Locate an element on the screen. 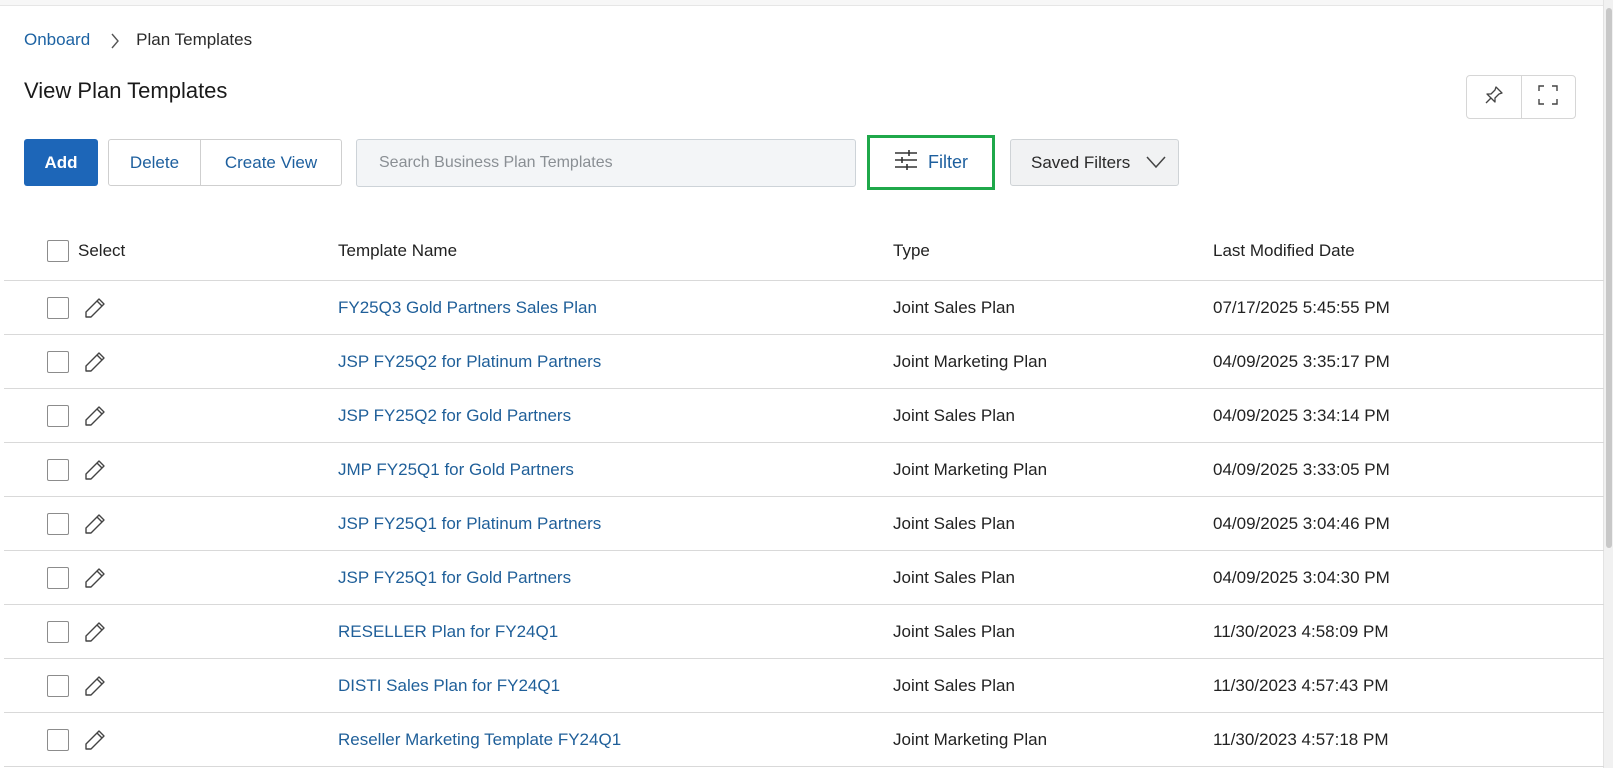  column-header-type: Type is located at coordinates (911, 251).